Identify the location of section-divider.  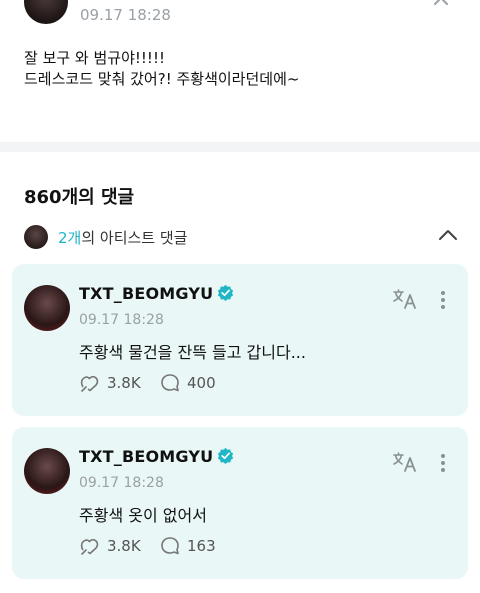
(240, 147).